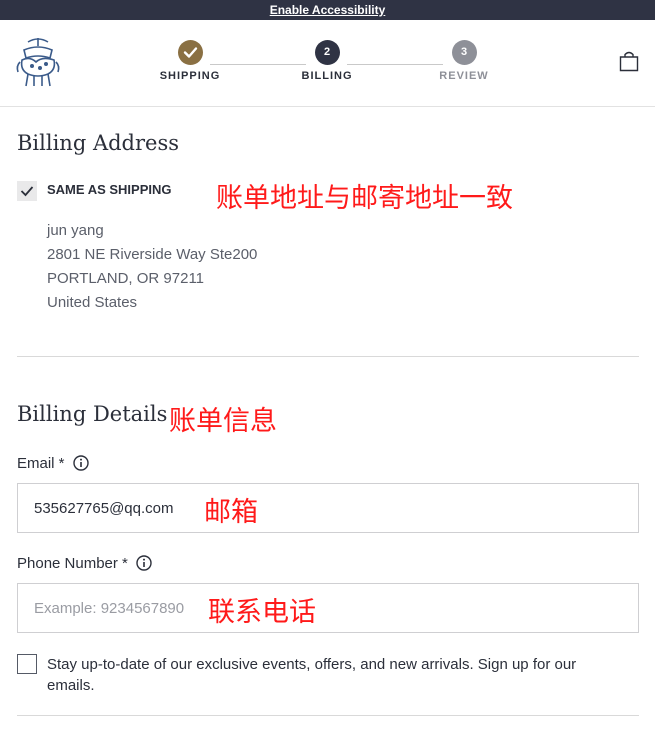 Image resolution: width=655 pixels, height=729 pixels. I want to click on shopping-bag-icon, so click(629, 61).